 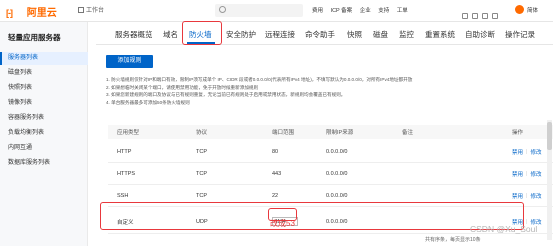 What do you see at coordinates (480, 34) in the screenshot?
I see `tab-diagnose: 自助诊断` at bounding box center [480, 34].